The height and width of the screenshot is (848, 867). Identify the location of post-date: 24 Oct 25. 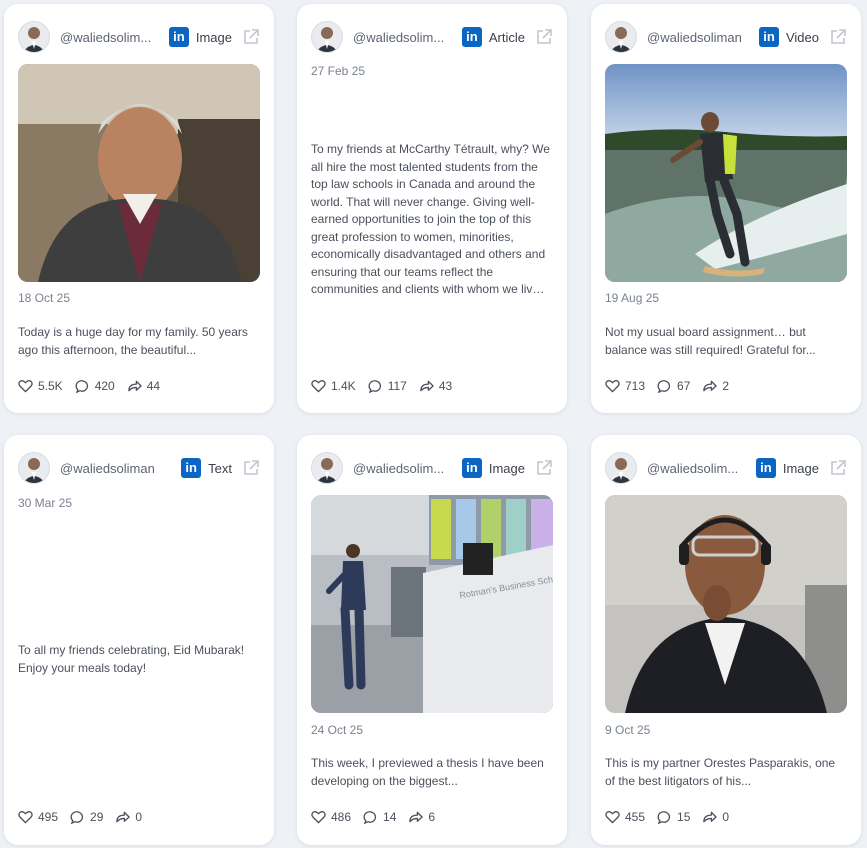
(337, 730).